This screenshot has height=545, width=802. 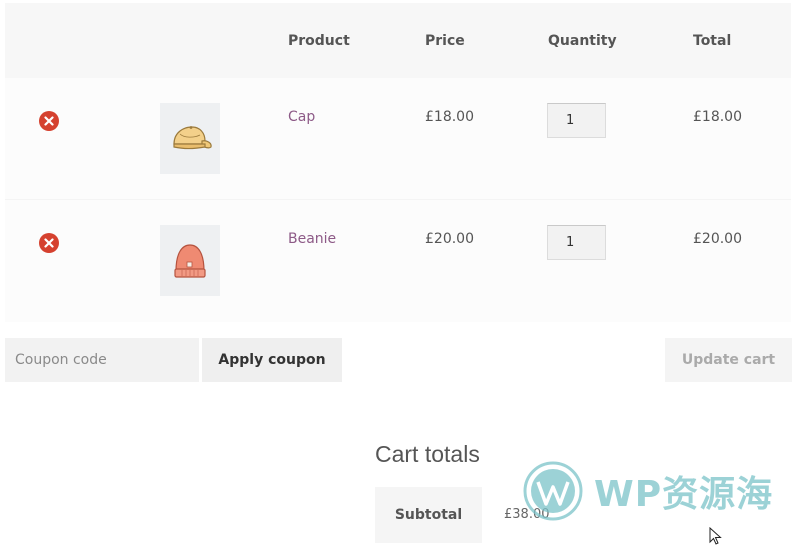 What do you see at coordinates (449, 239) in the screenshot?
I see `product-price: £20.00` at bounding box center [449, 239].